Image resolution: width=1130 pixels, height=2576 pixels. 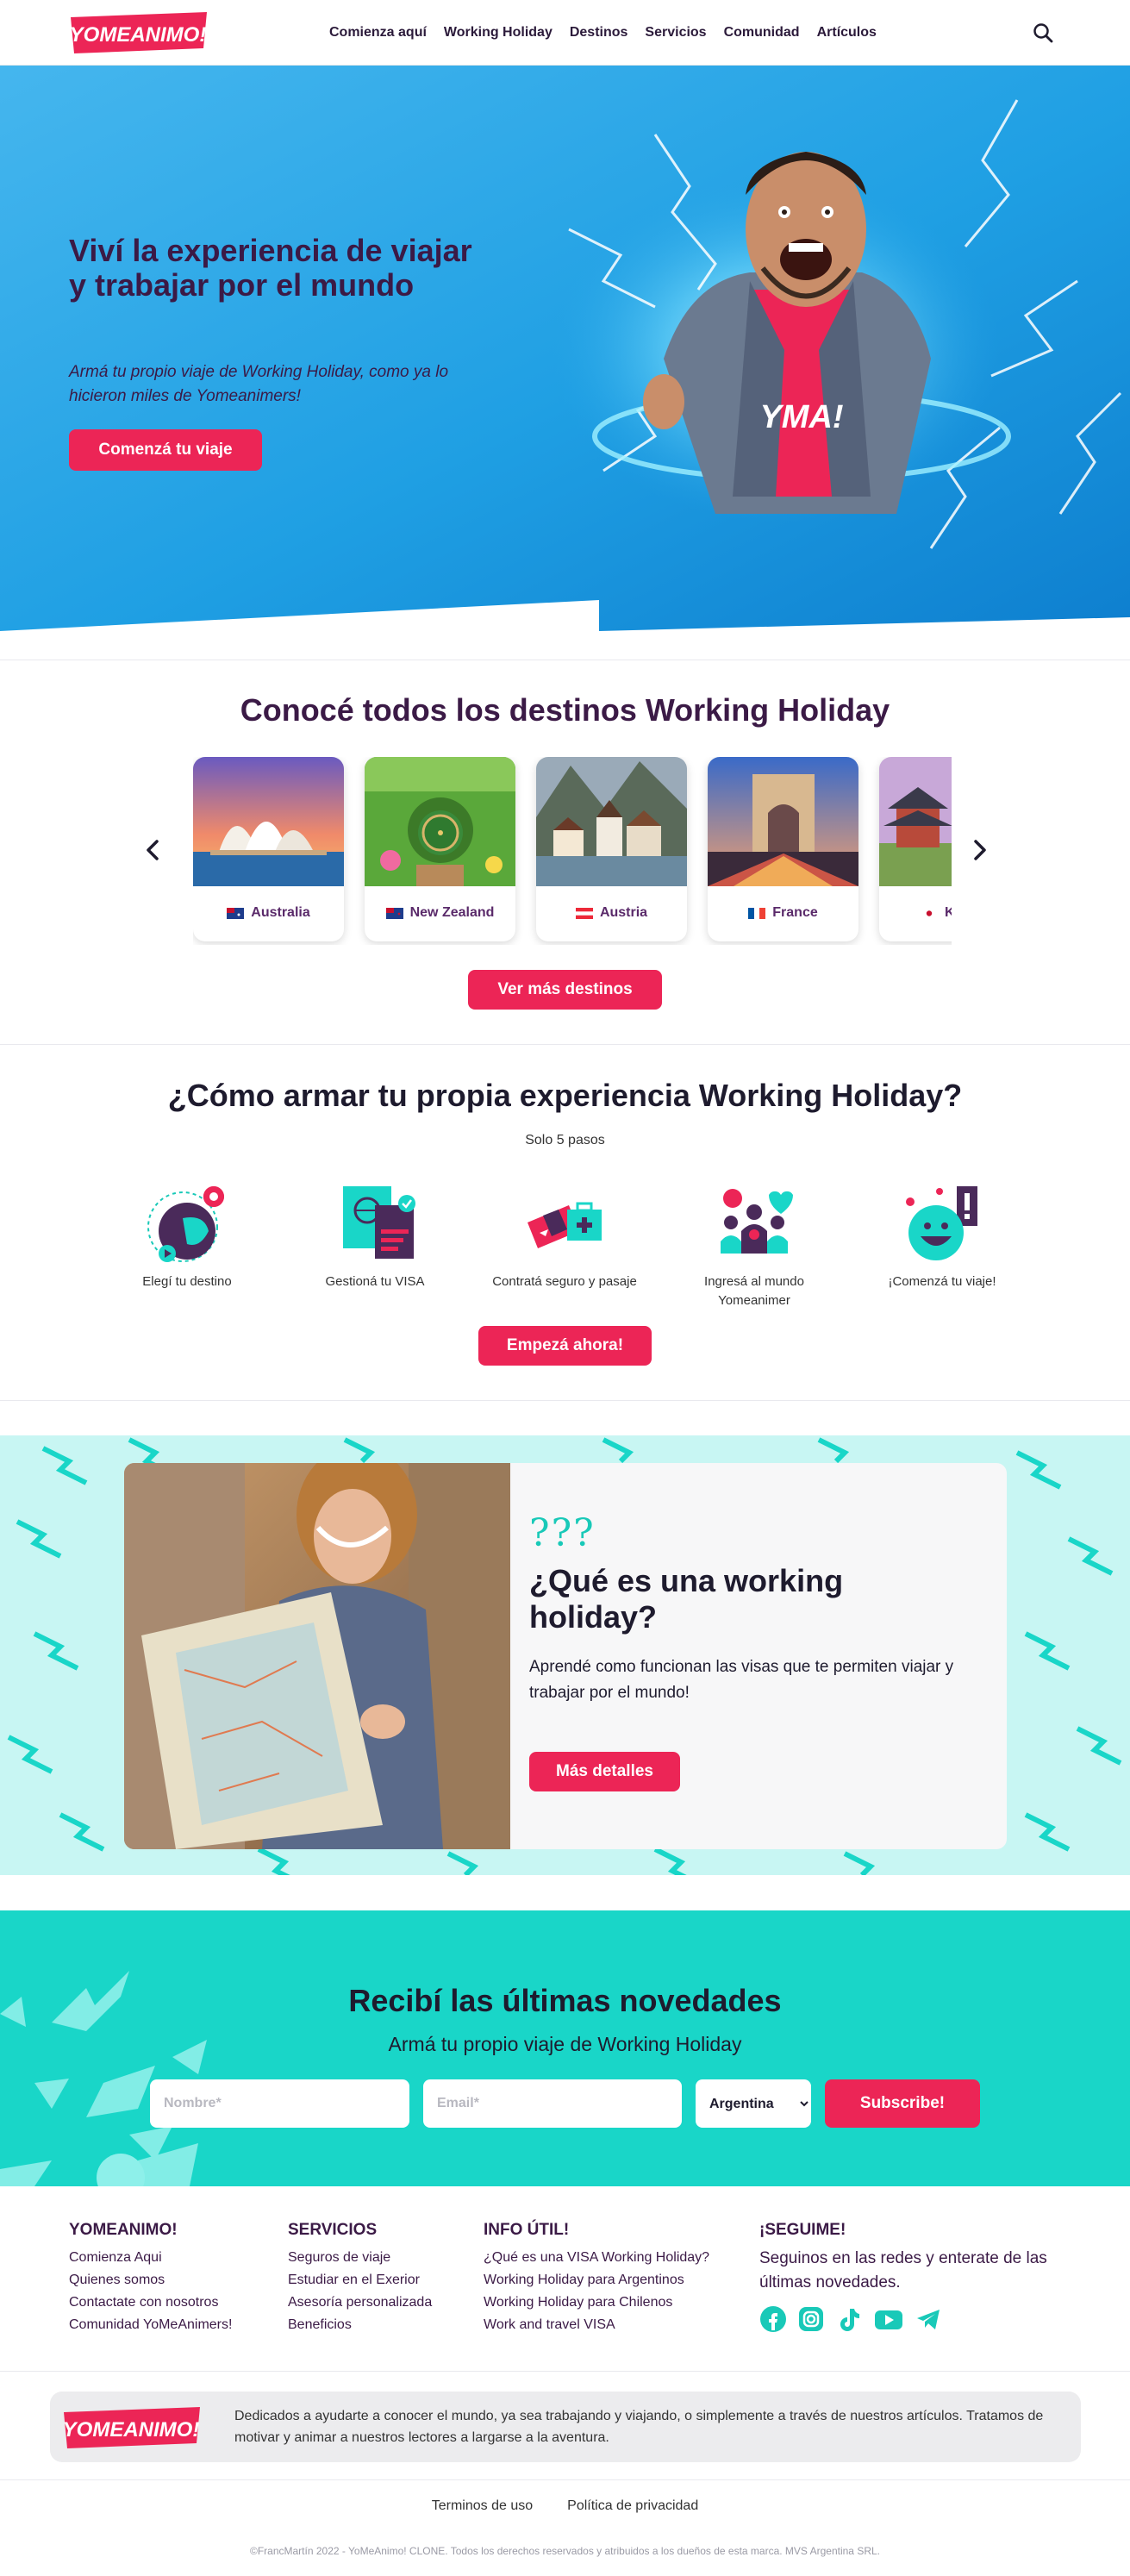 What do you see at coordinates (980, 850) in the screenshot?
I see `chevron-right-icon` at bounding box center [980, 850].